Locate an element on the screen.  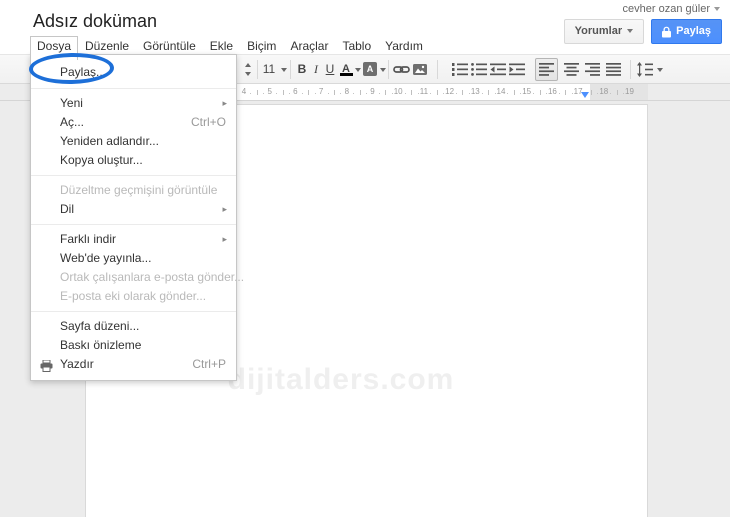
printer-icon is located at coordinates (46, 368).